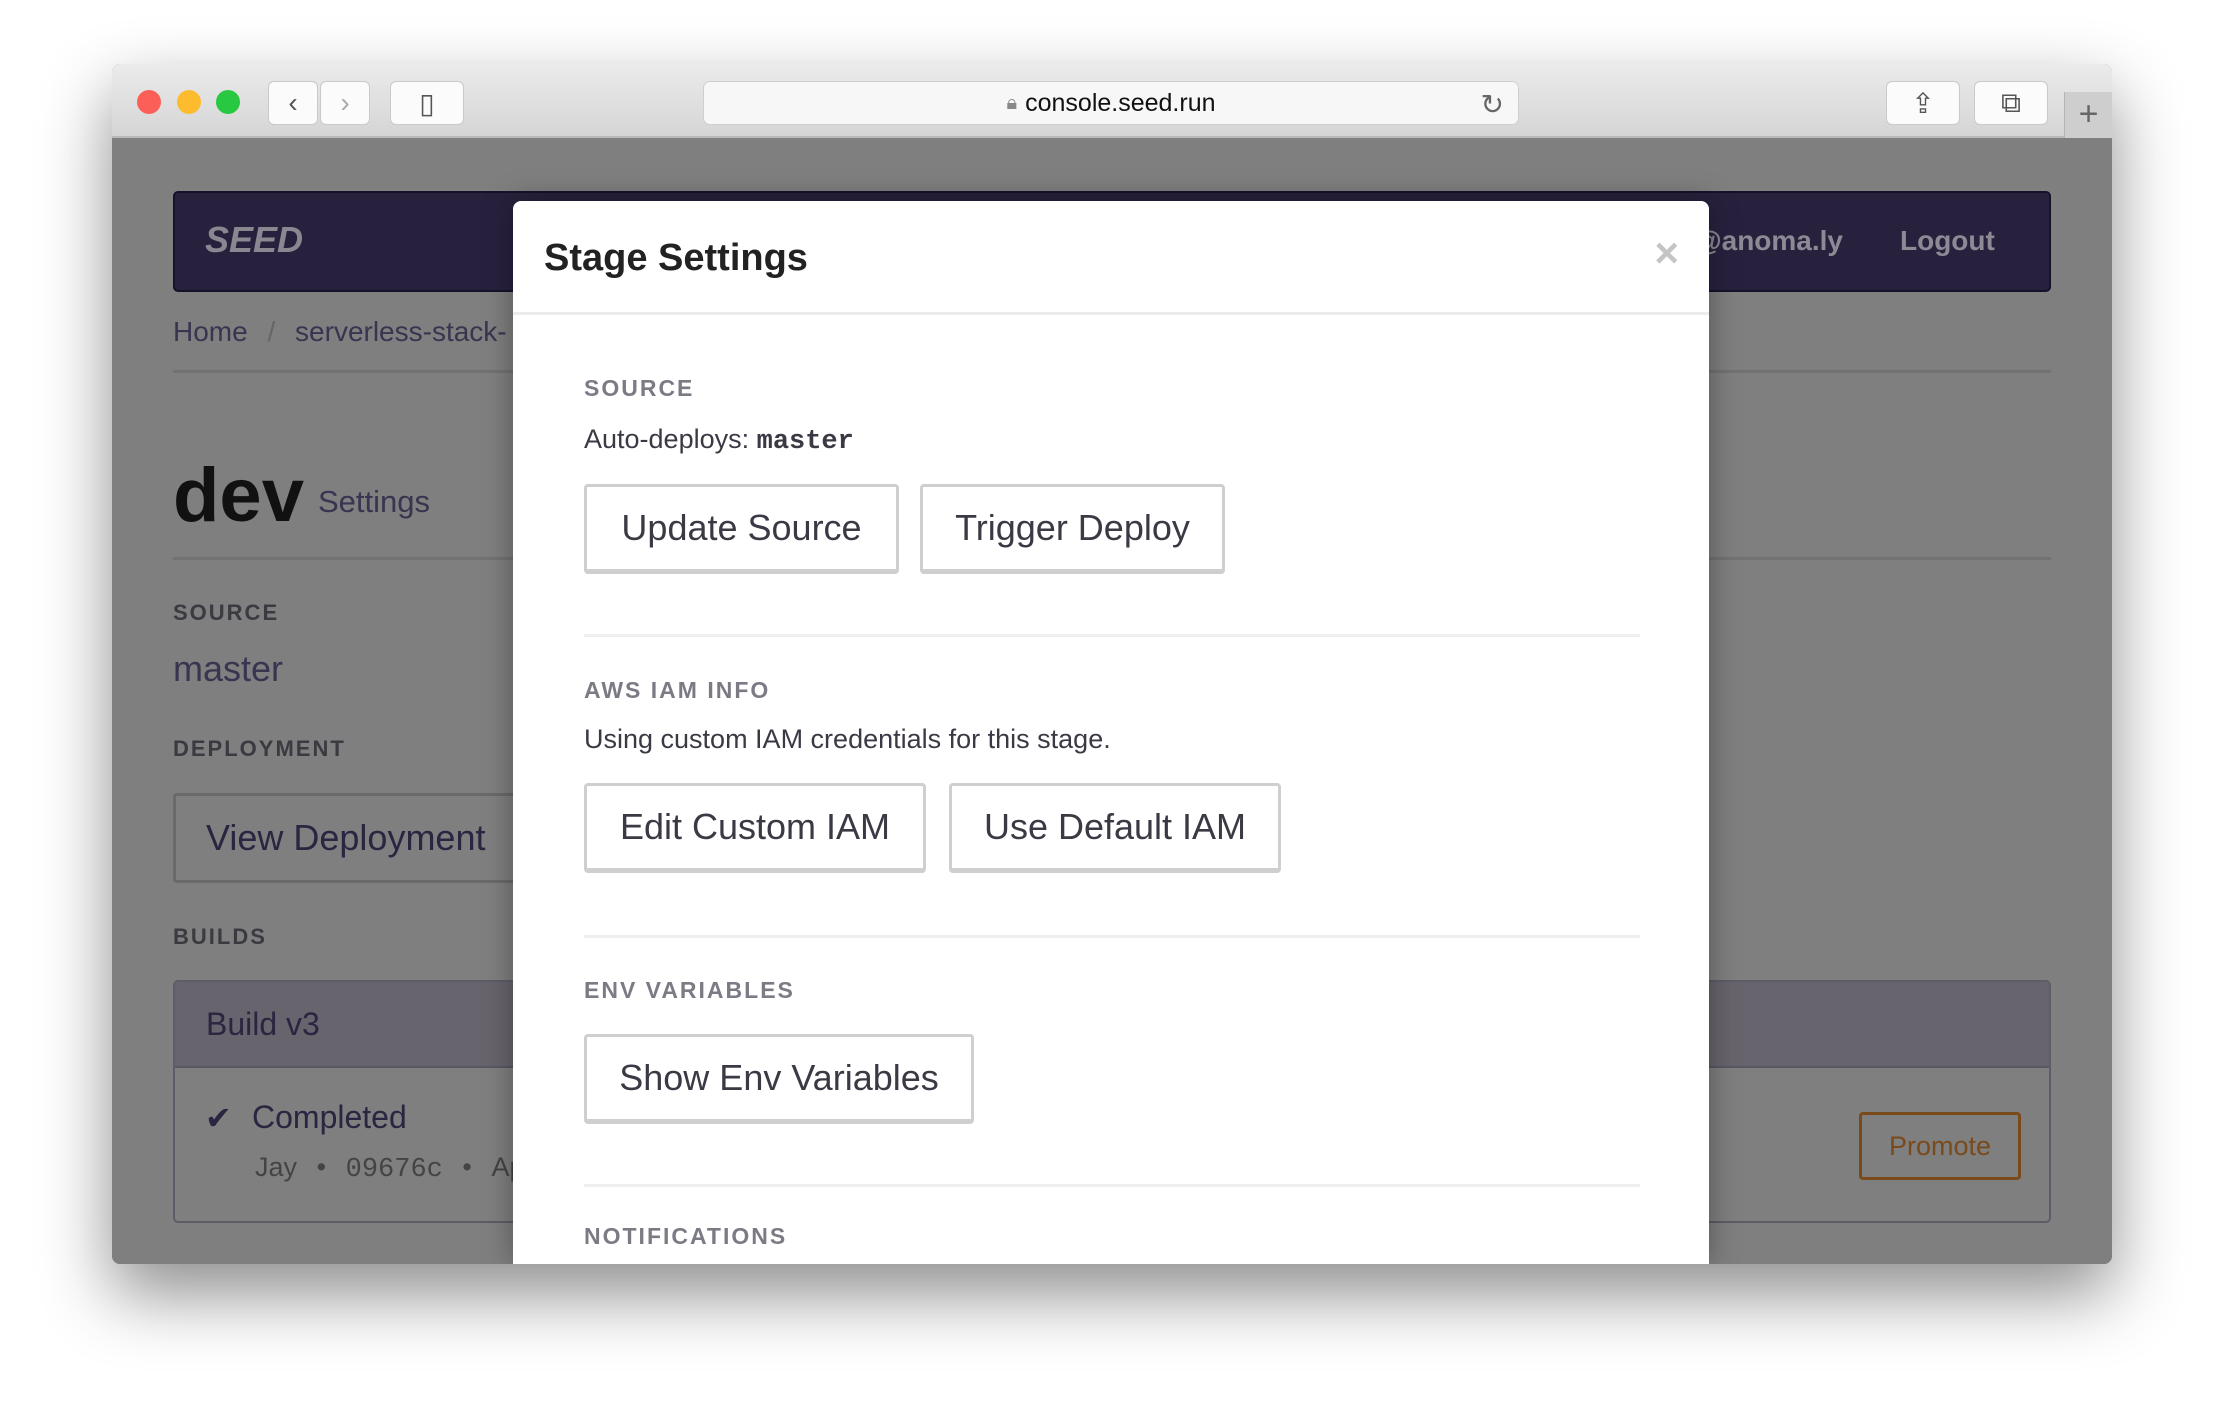 The image size is (2224, 1424). Describe the element at coordinates (677, 690) in the screenshot. I see `iam-section-label: AWS IAM INFO` at that location.